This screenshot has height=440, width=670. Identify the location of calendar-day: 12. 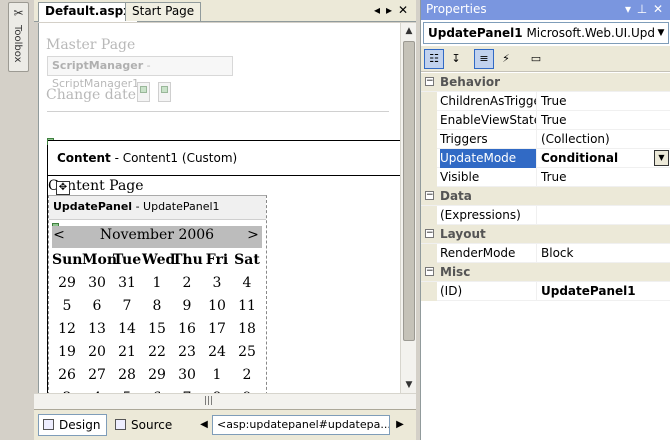
(67, 329).